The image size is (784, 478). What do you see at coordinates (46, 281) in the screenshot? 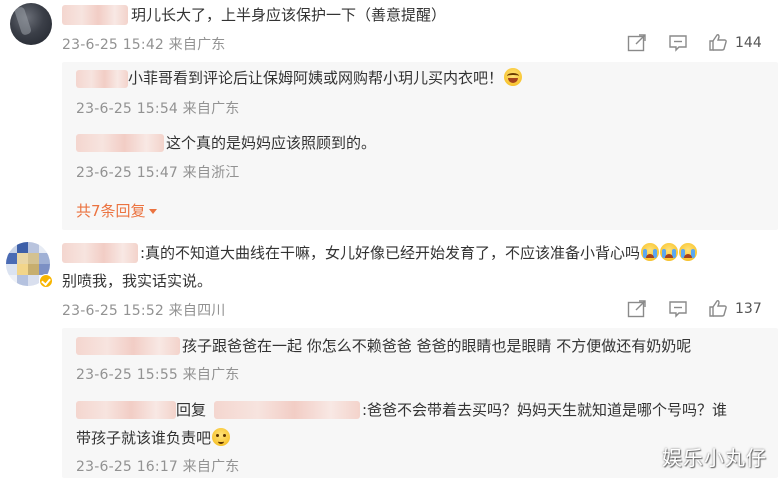
I see `verified-badge-icon` at bounding box center [46, 281].